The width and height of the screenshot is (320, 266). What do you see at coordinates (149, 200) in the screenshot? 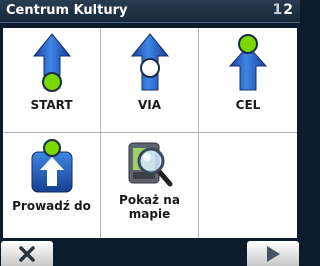
I see `menu-item-label-line1: Pokaż na` at bounding box center [149, 200].